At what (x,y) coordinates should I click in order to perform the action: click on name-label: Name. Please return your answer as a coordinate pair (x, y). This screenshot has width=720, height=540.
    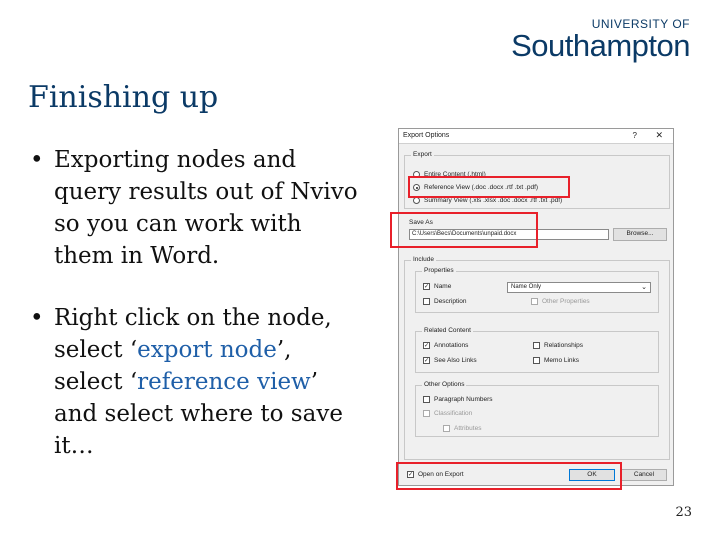
    Looking at the image, I should click on (443, 286).